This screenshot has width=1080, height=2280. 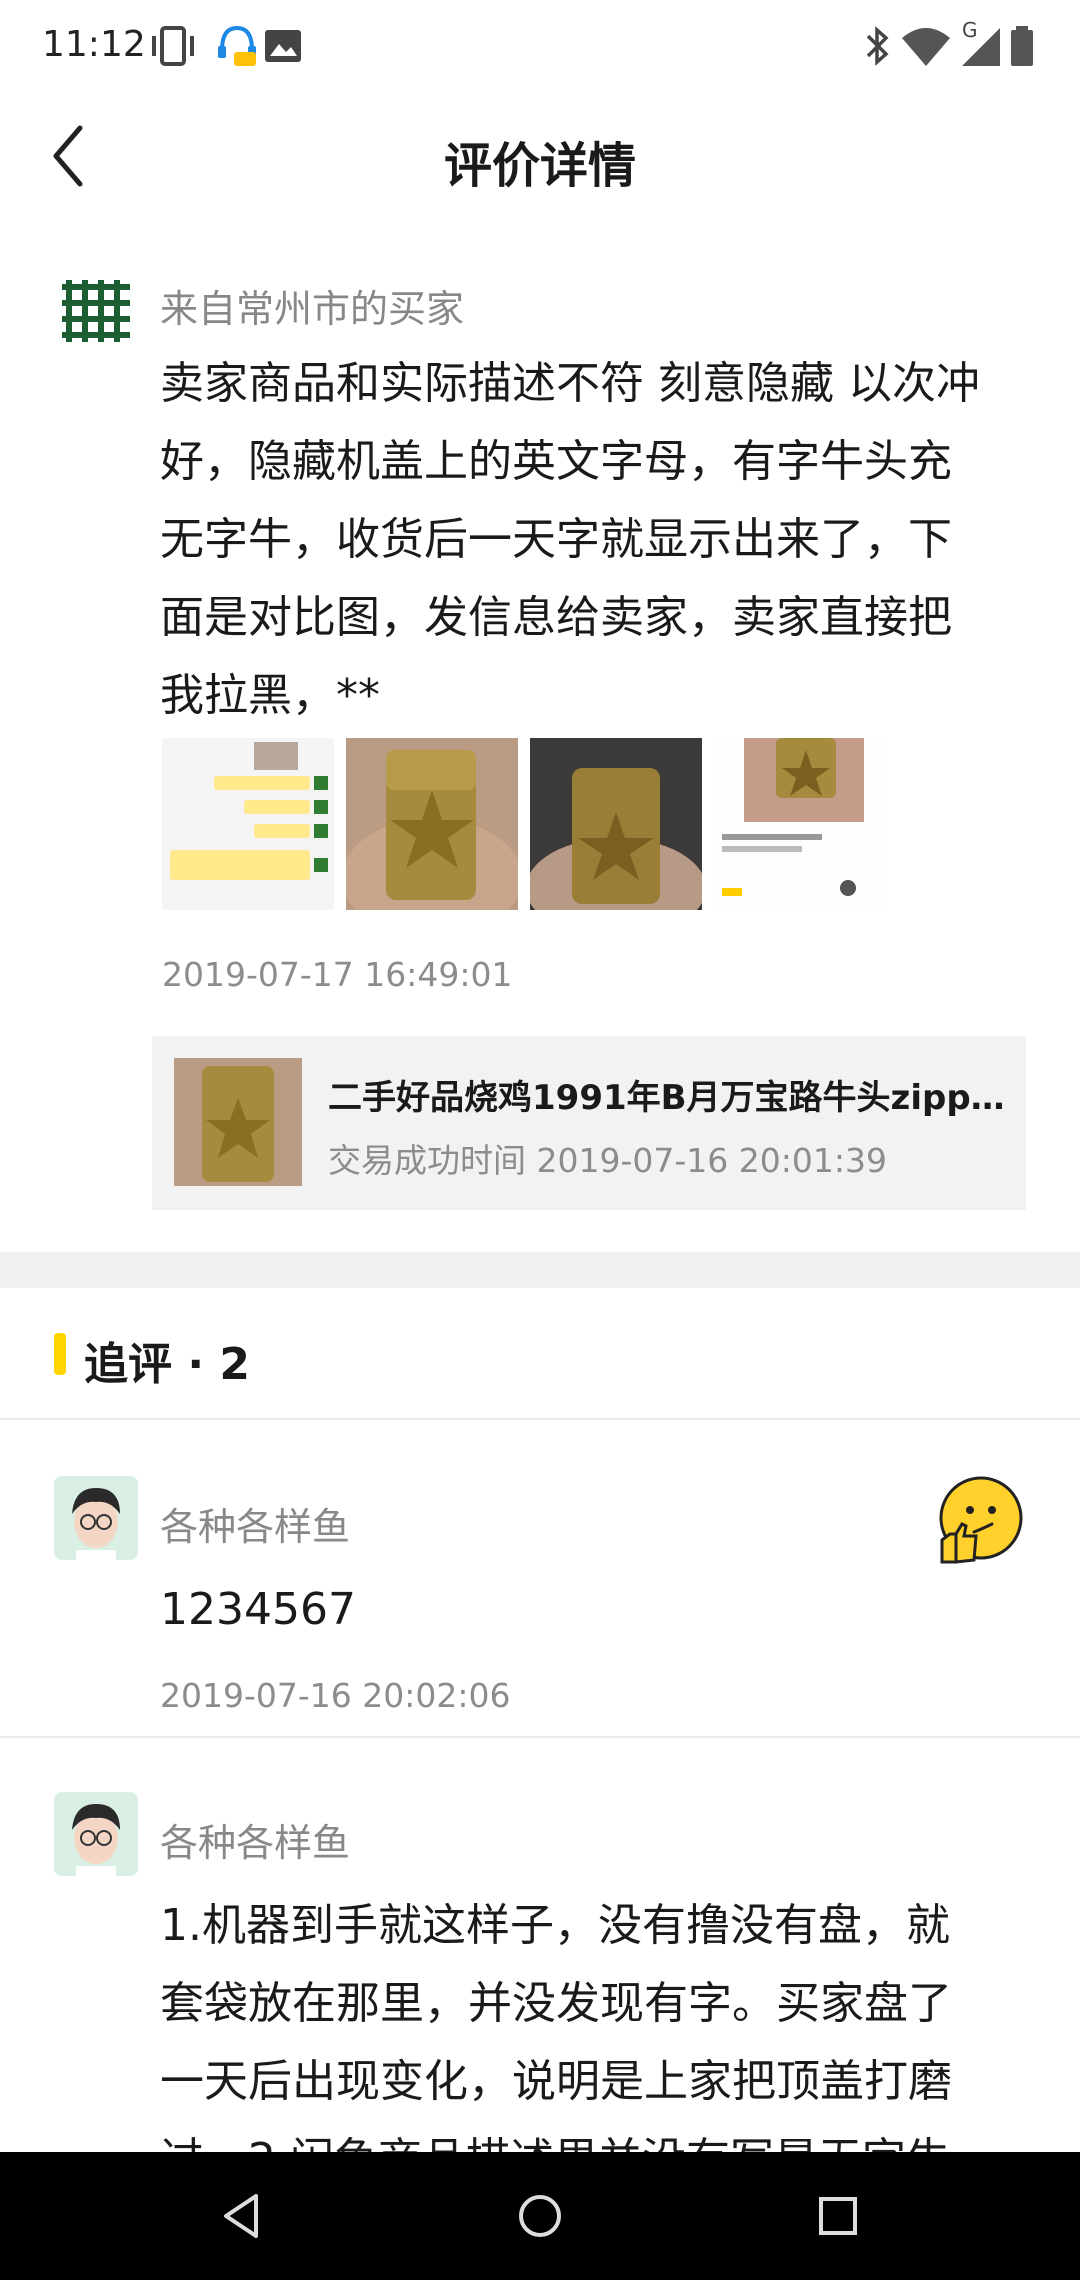 What do you see at coordinates (540, 1737) in the screenshot?
I see `comment-divider` at bounding box center [540, 1737].